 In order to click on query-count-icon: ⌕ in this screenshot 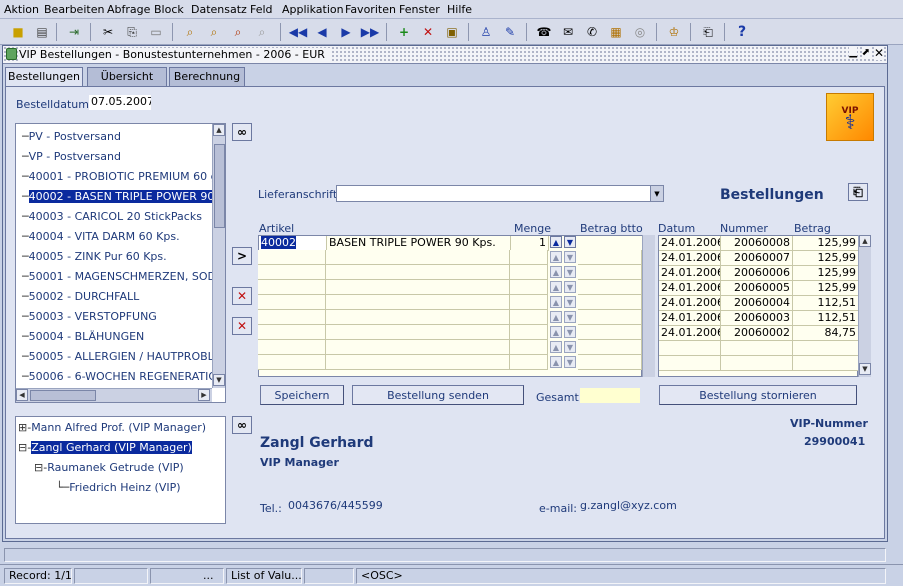, I will do `click(262, 32)`.